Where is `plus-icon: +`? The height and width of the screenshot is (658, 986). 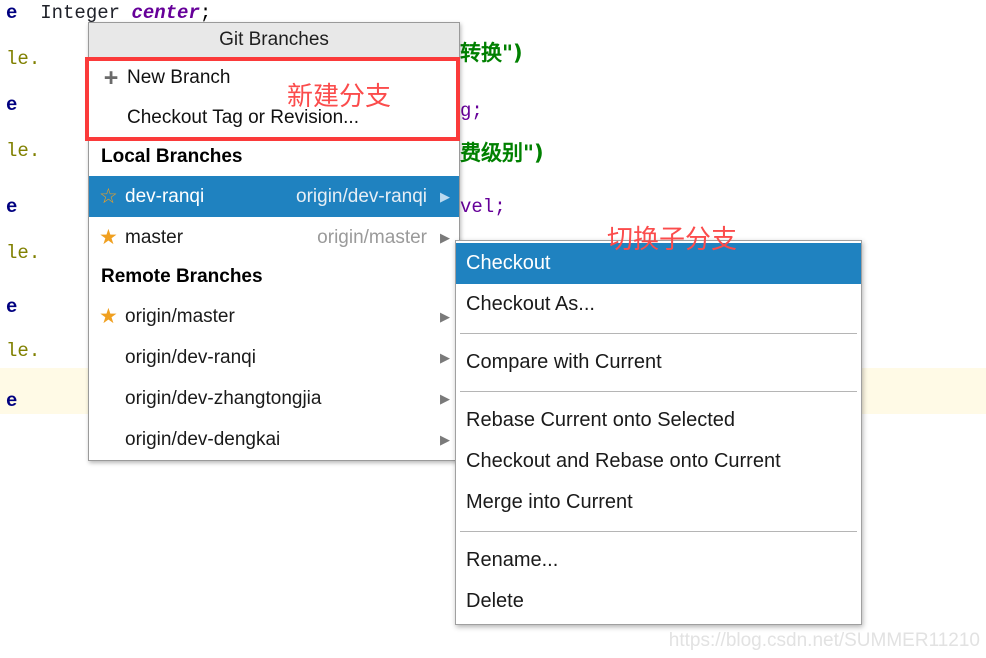
plus-icon: + is located at coordinates (111, 77).